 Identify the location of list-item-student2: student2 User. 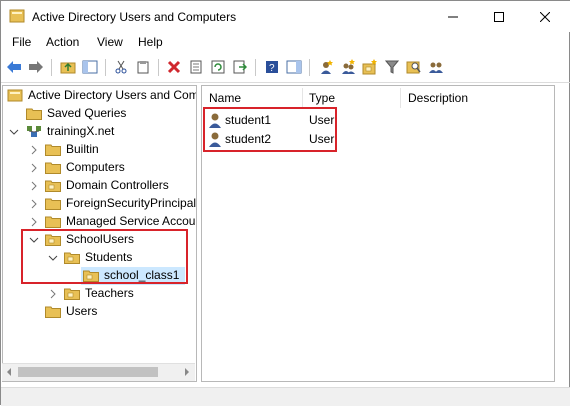
(376, 139).